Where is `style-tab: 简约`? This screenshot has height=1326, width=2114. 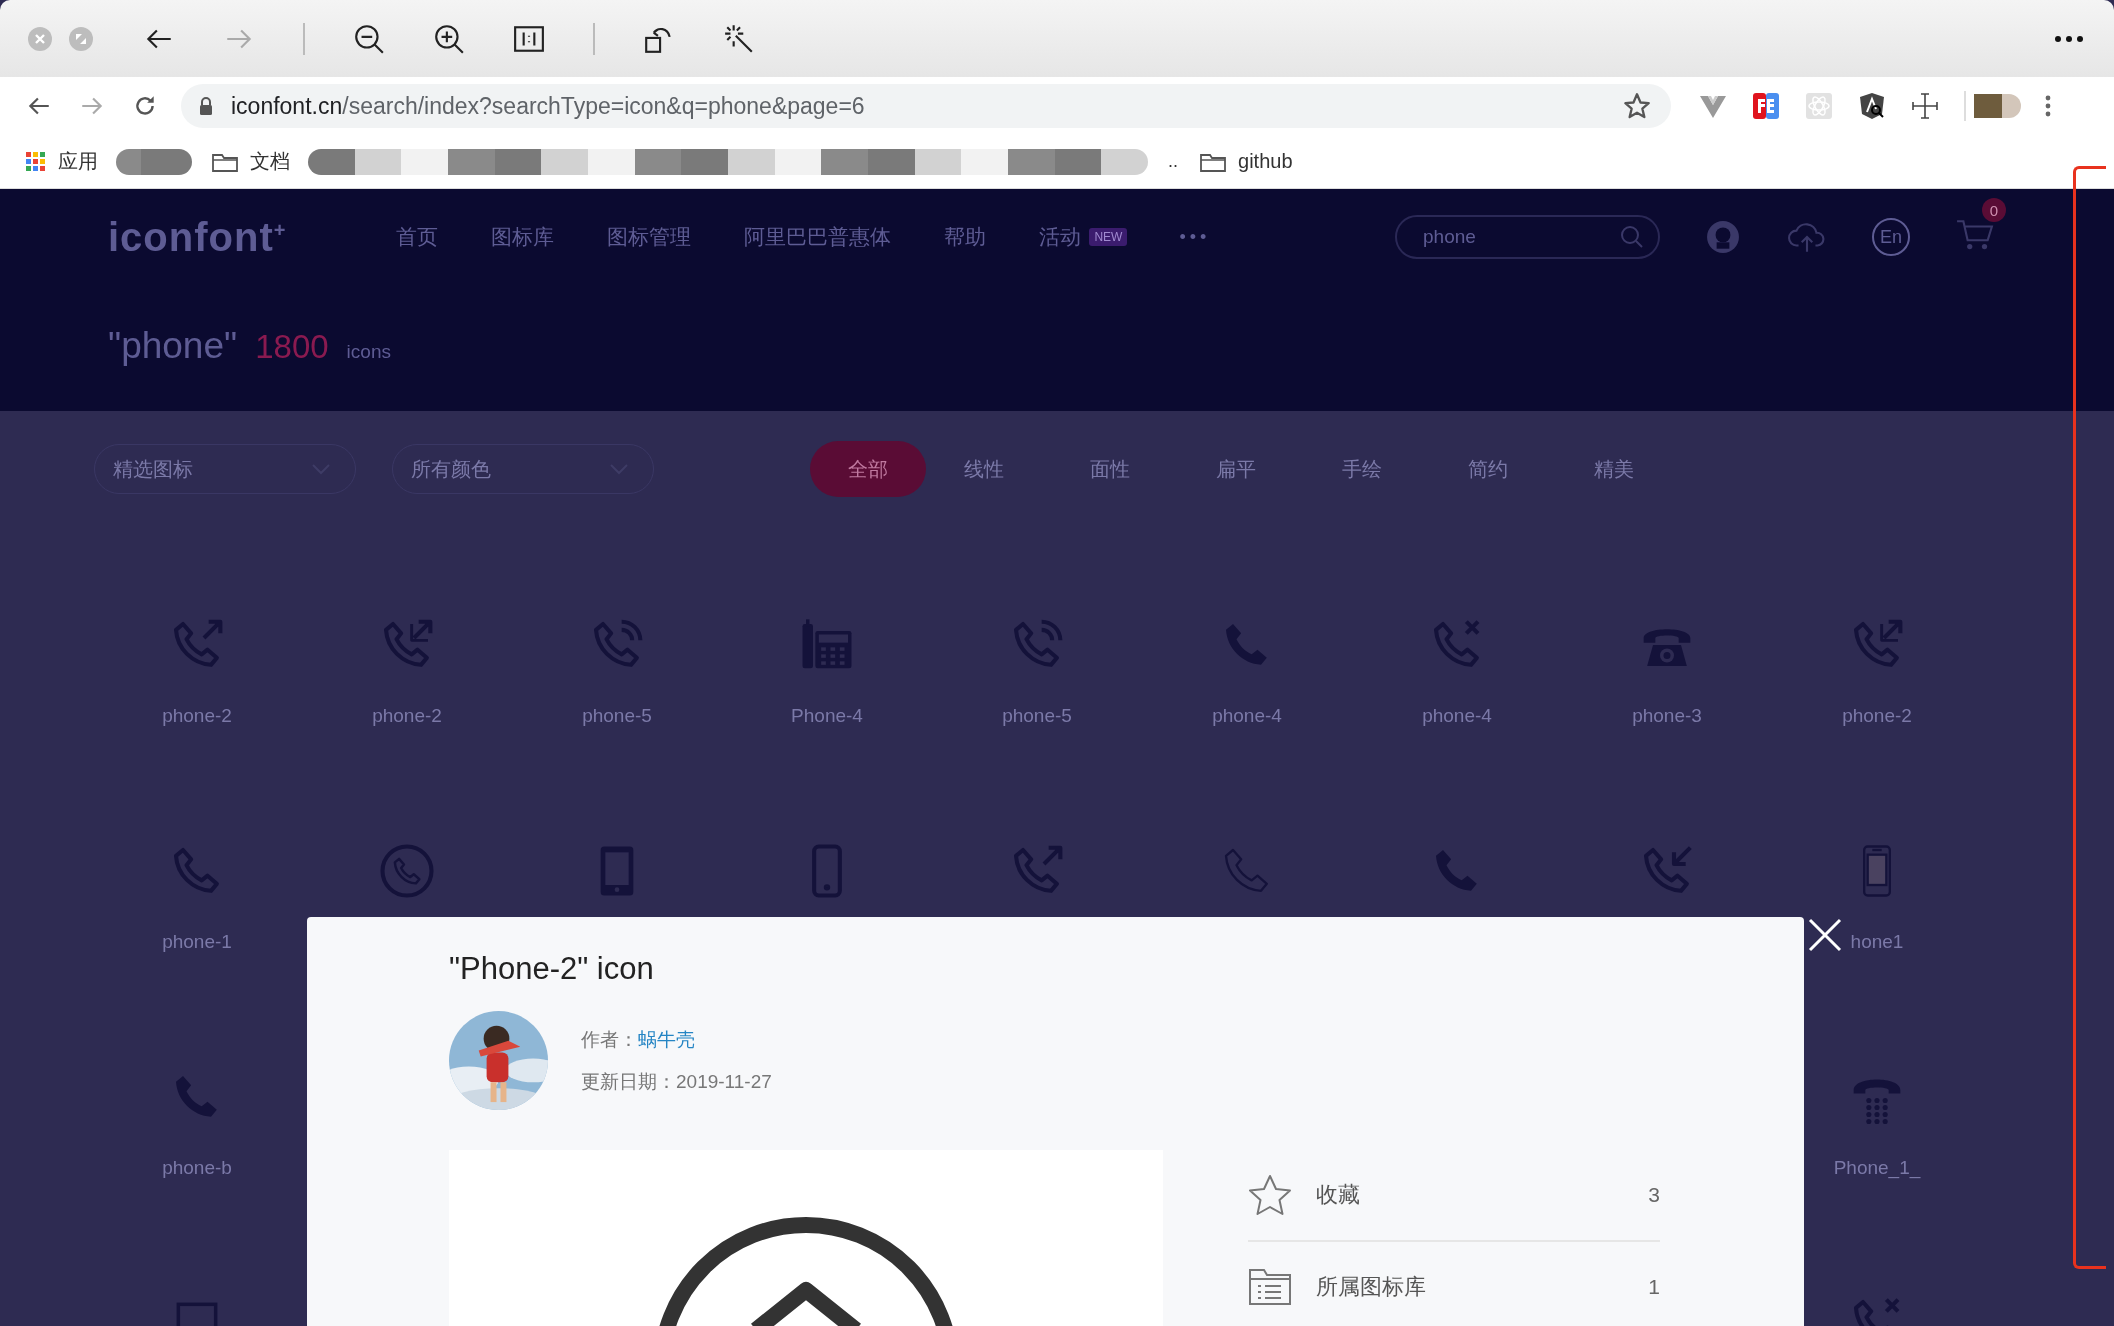
style-tab: 简约 is located at coordinates (1488, 469).